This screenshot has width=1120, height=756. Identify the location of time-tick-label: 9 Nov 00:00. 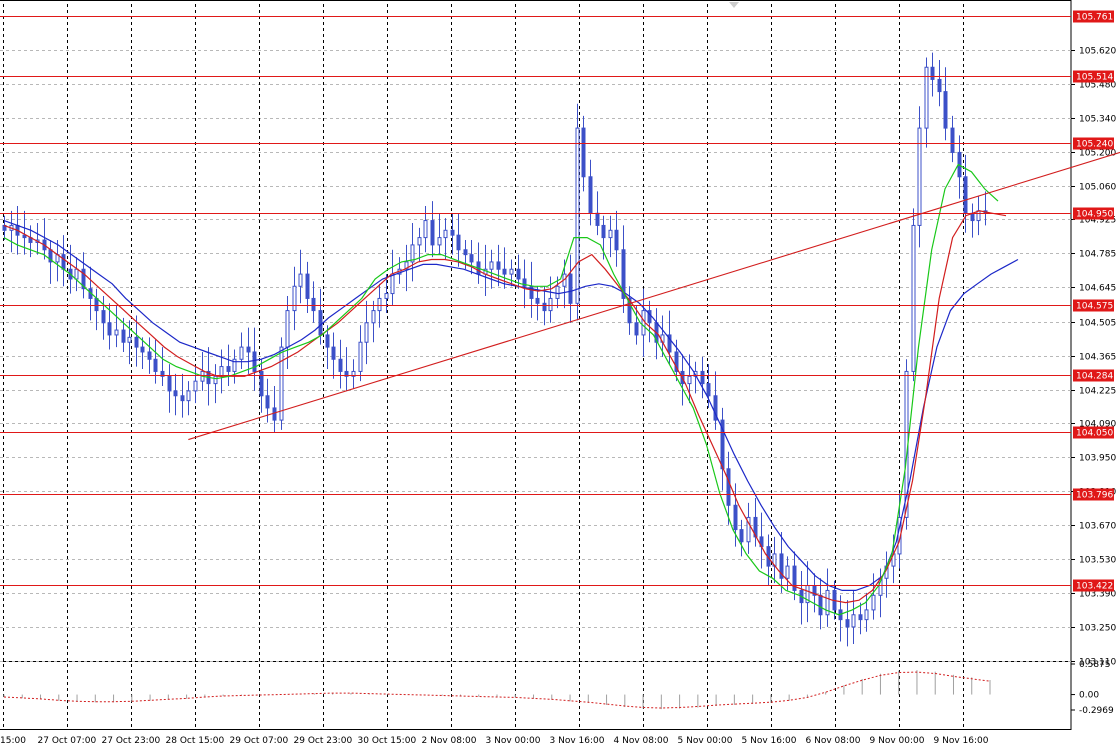
(897, 741).